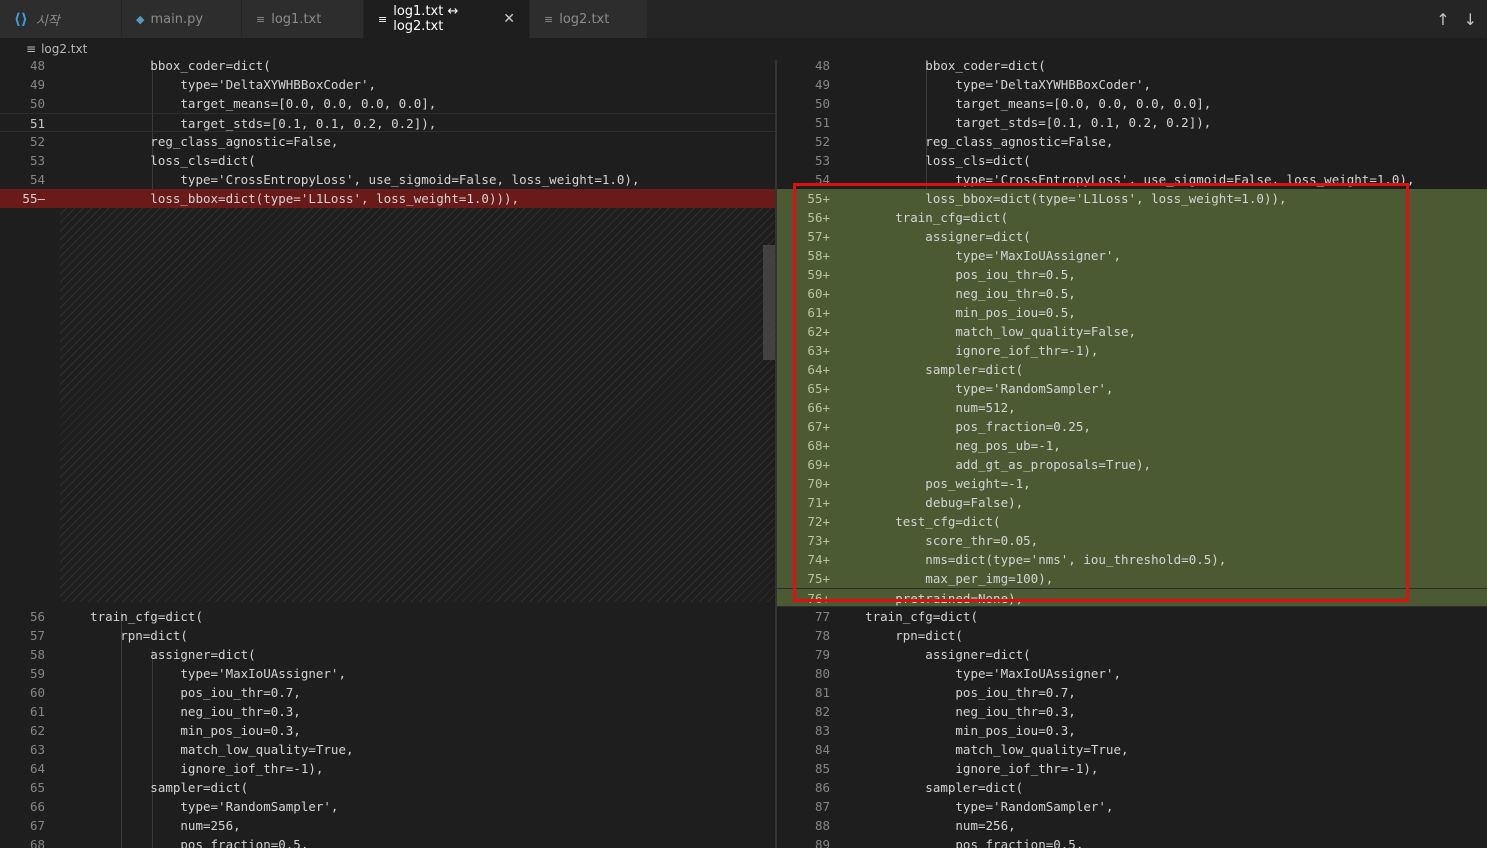  What do you see at coordinates (1132, 616) in the screenshot?
I see `code-line: 77 train_cfg=dict(` at bounding box center [1132, 616].